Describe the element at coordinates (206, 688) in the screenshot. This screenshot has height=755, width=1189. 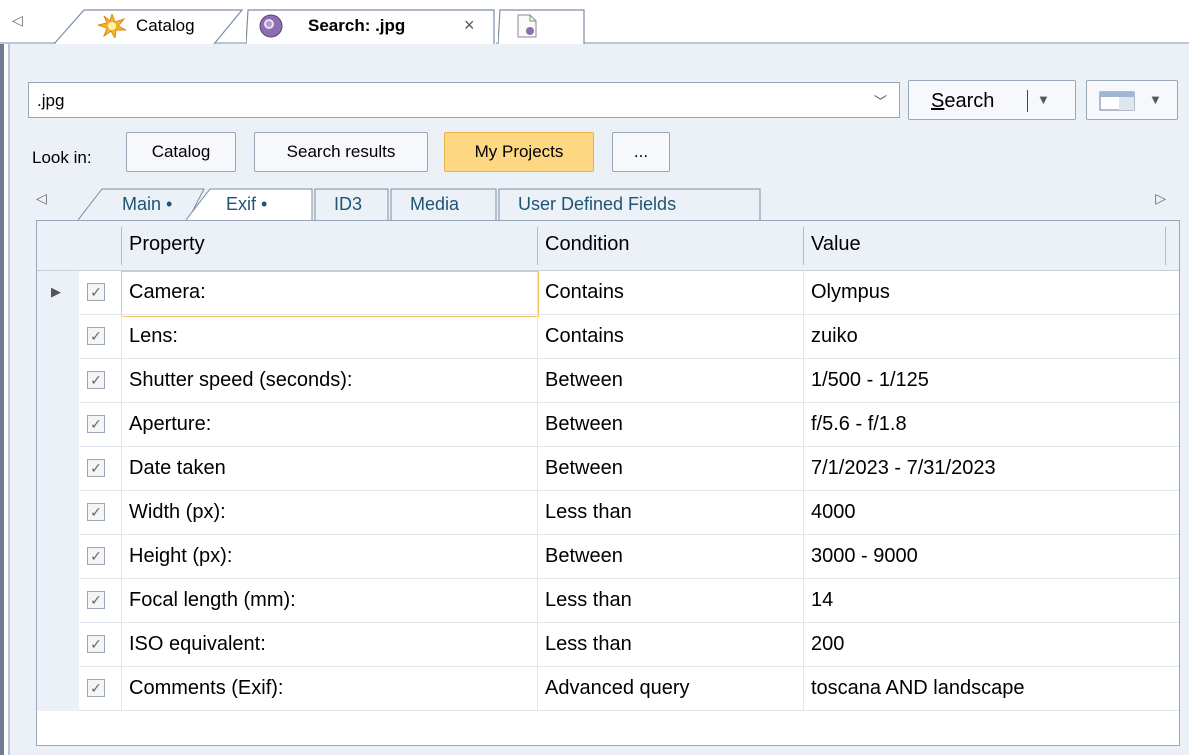
I see `cell-property: Comments (Exif):` at that location.